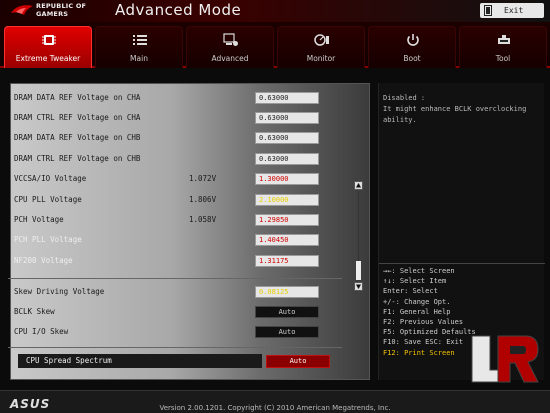 This screenshot has height=413, width=550. I want to click on rog-eye-icon, so click(22, 10).